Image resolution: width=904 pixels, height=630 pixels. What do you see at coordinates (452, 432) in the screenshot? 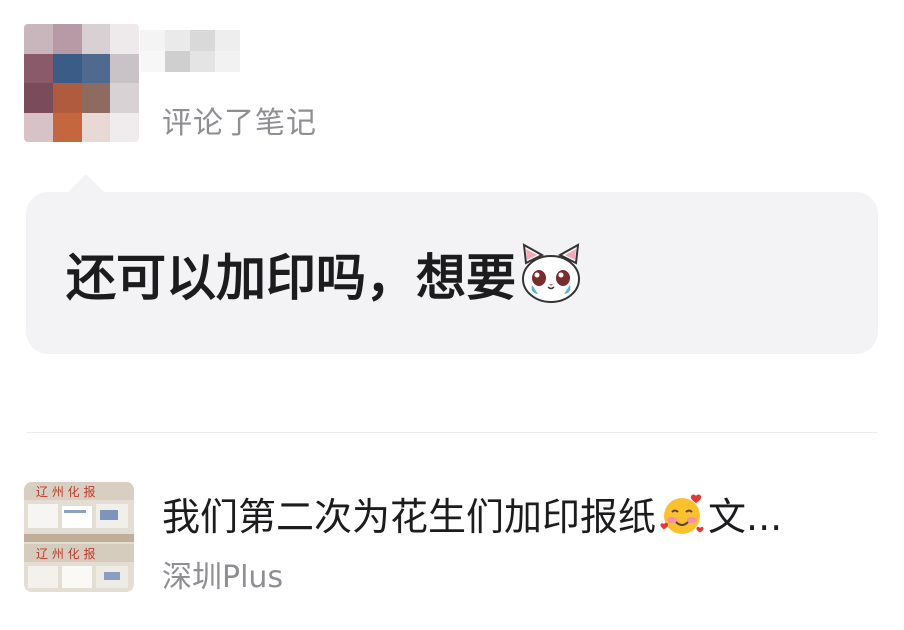
I see `divider` at bounding box center [452, 432].